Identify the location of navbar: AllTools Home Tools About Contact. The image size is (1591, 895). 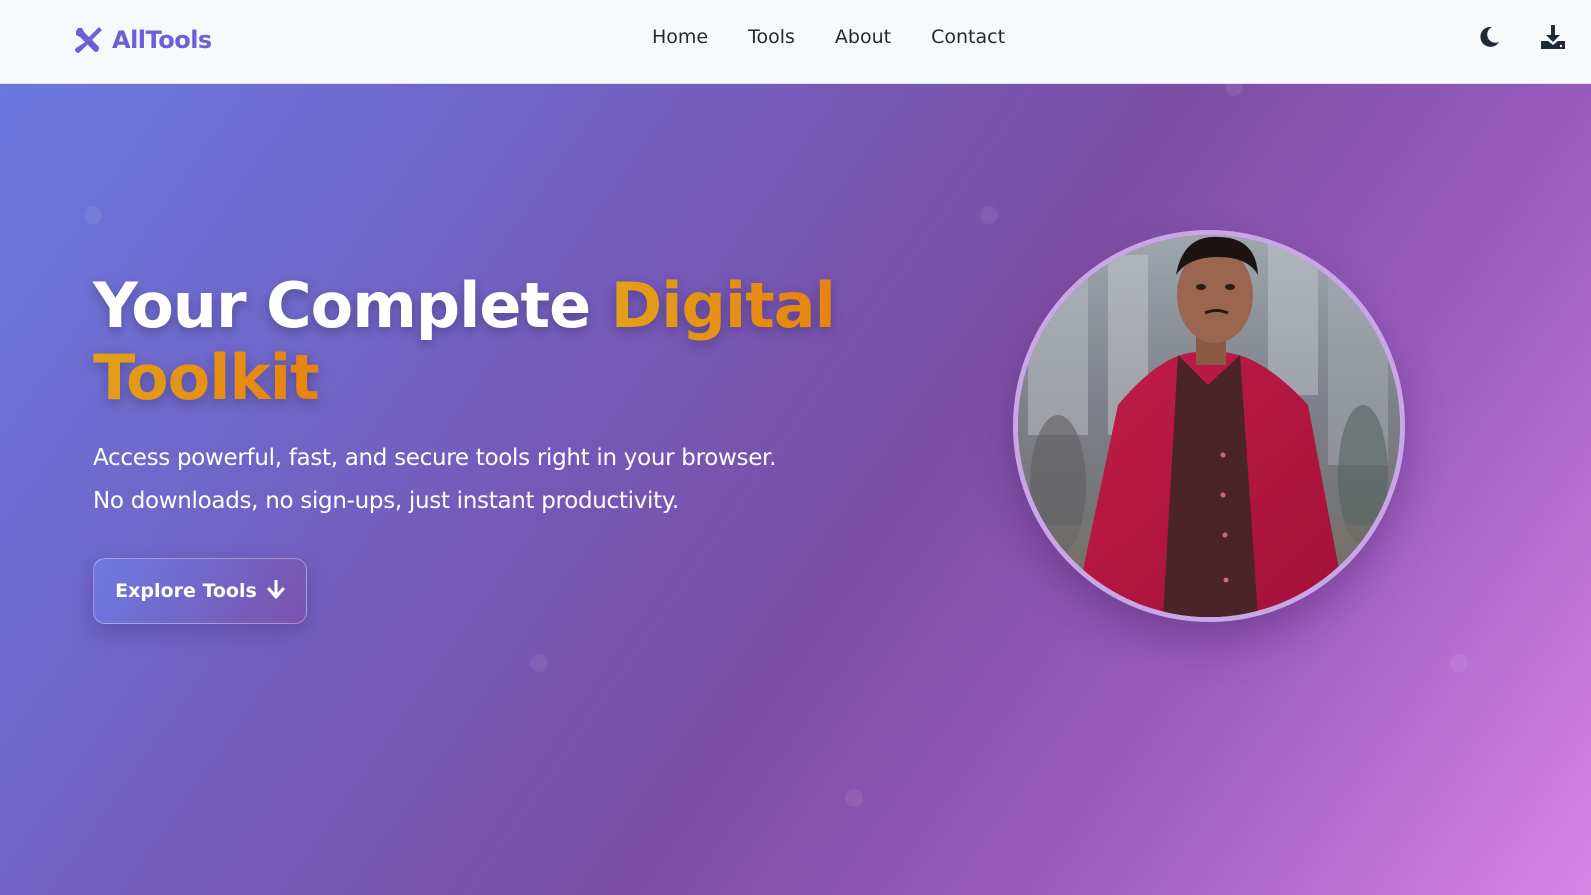
(795, 42).